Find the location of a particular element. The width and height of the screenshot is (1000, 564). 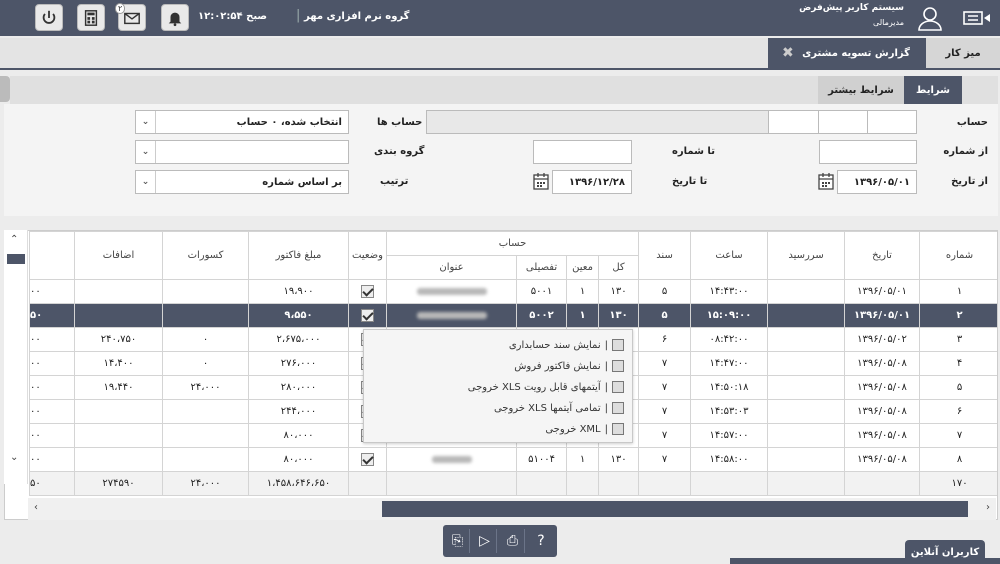

col-account-group: حساب is located at coordinates (512, 243).